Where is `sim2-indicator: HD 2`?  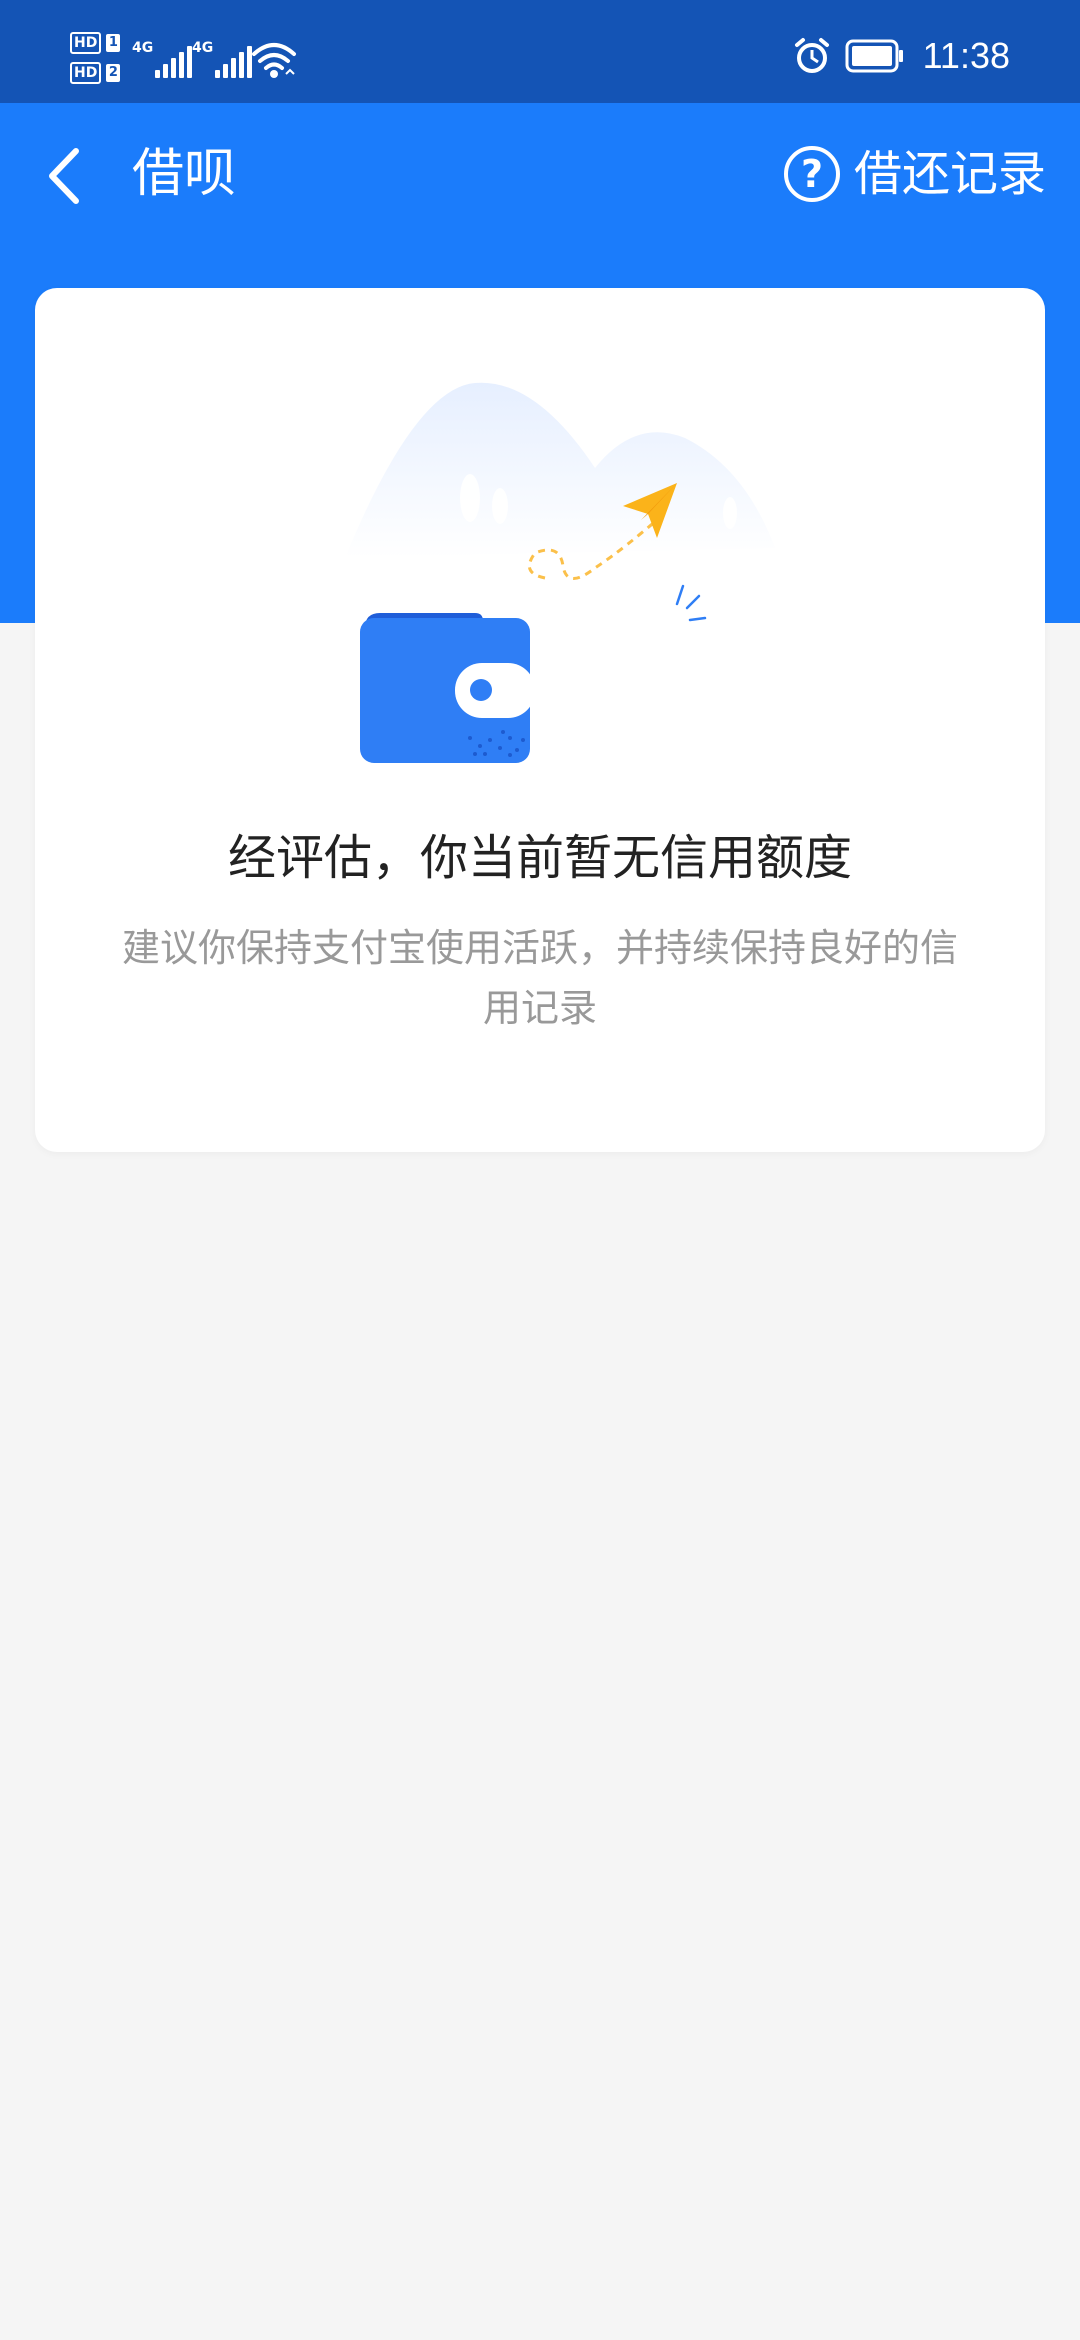 sim2-indicator: HD 2 is located at coordinates (98, 73).